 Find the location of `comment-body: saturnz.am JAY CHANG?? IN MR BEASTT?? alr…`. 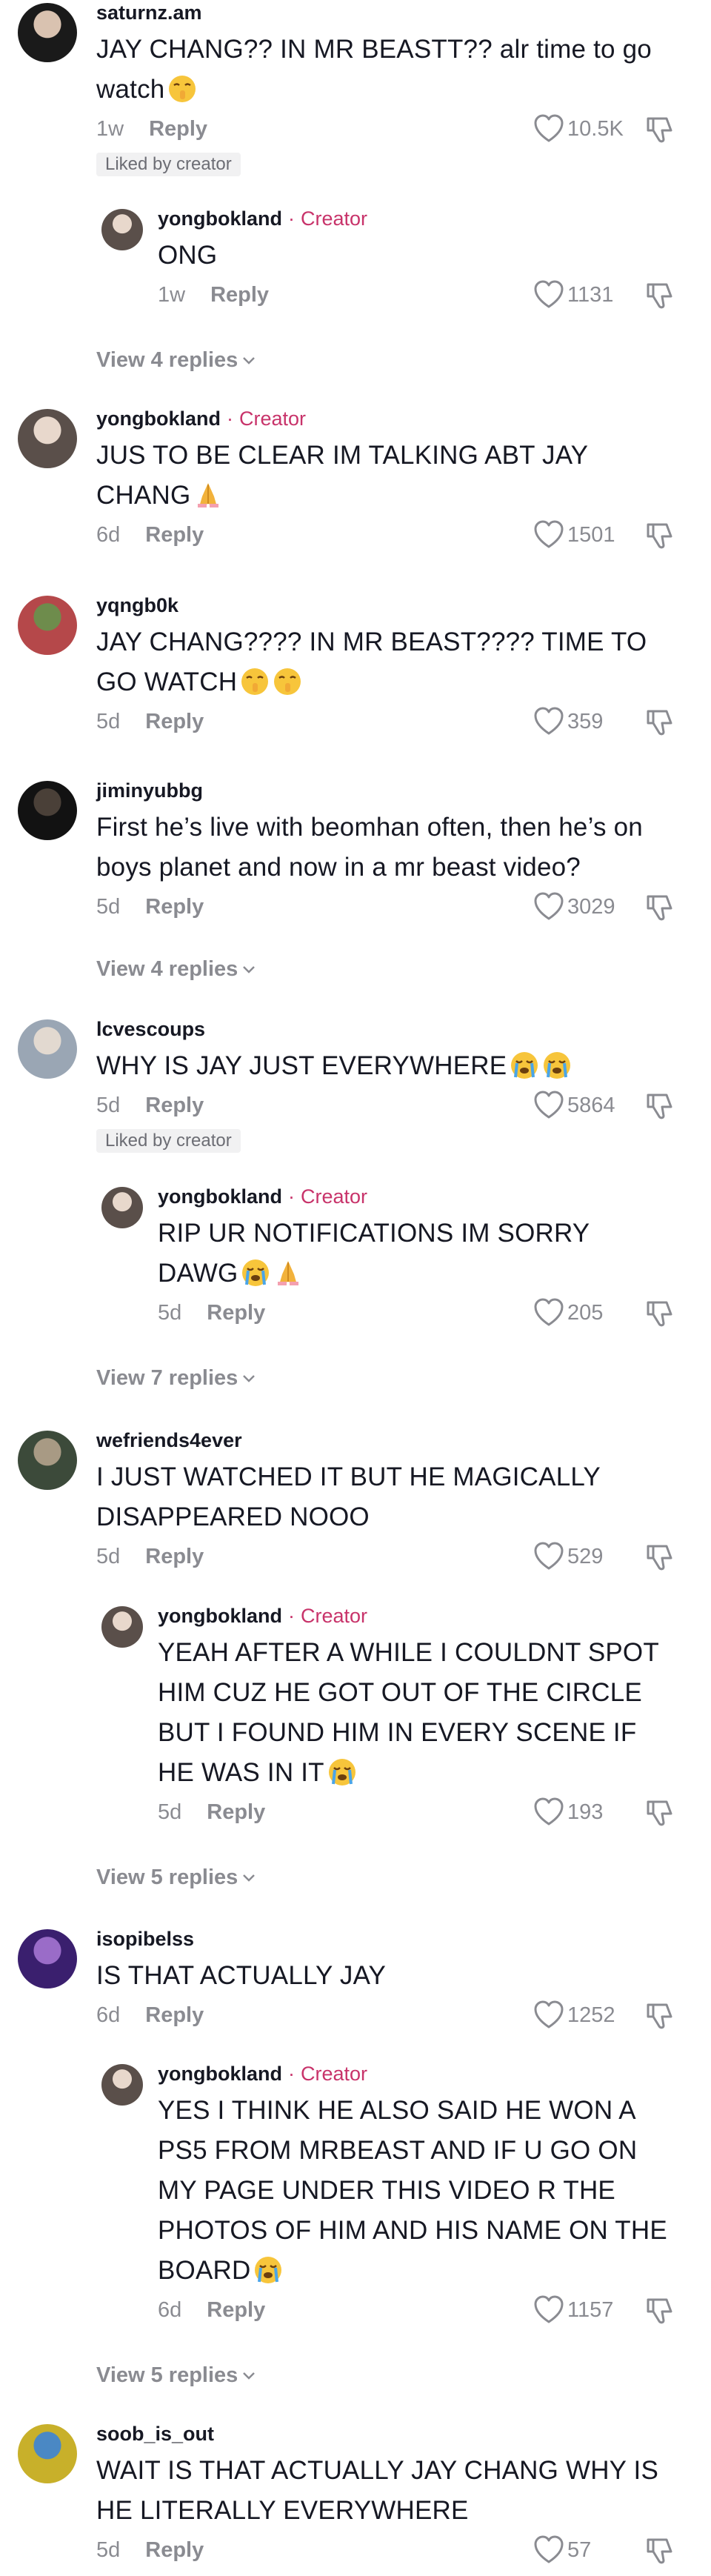

comment-body: saturnz.am JAY CHANG?? IN MR BEASTT?? alr… is located at coordinates (385, 88).